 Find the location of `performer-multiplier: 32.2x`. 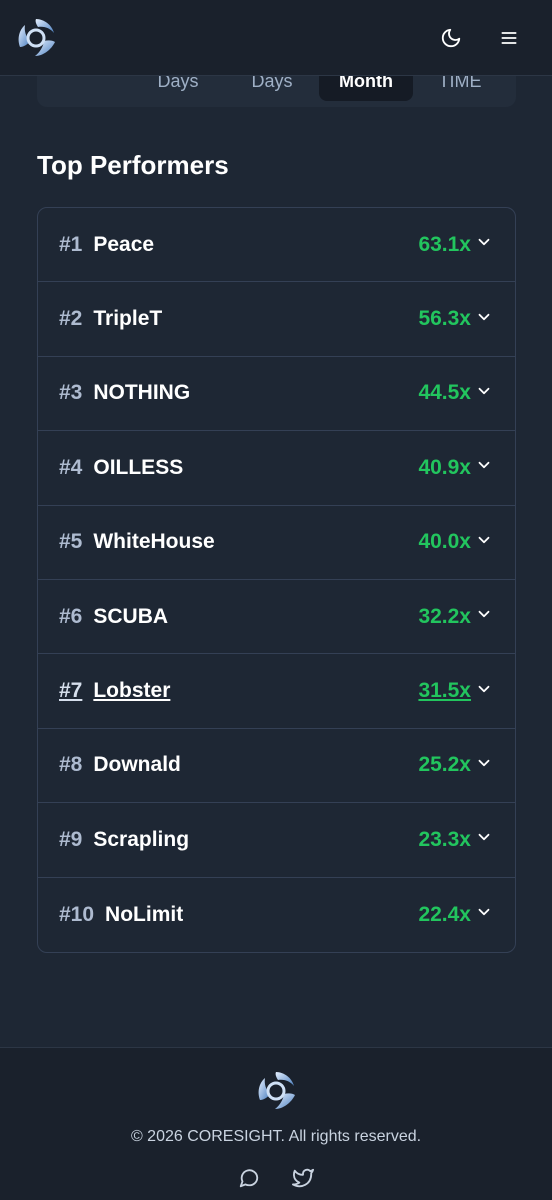

performer-multiplier: 32.2x is located at coordinates (444, 616).